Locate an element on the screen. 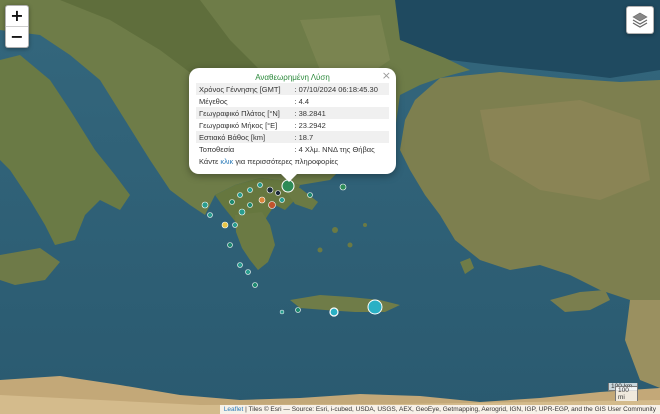 The image size is (660, 414). row-value: : 4 Χλμ. ΝΝΔ της Θήβας is located at coordinates (334, 149).